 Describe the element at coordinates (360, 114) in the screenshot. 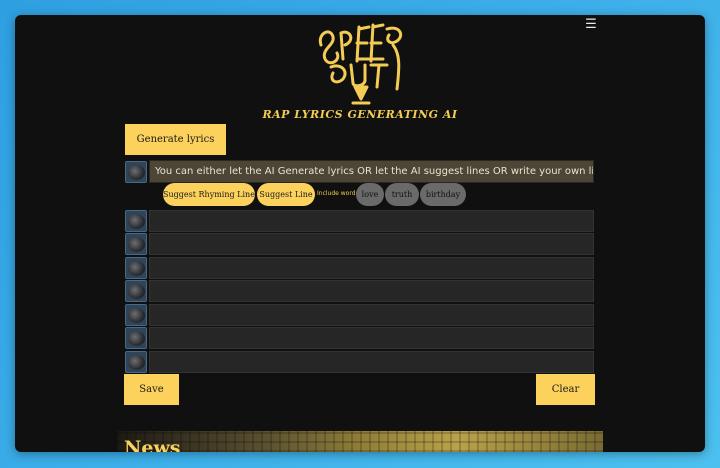

I see `tagline: RAP LYRICS GENERATING AI` at that location.